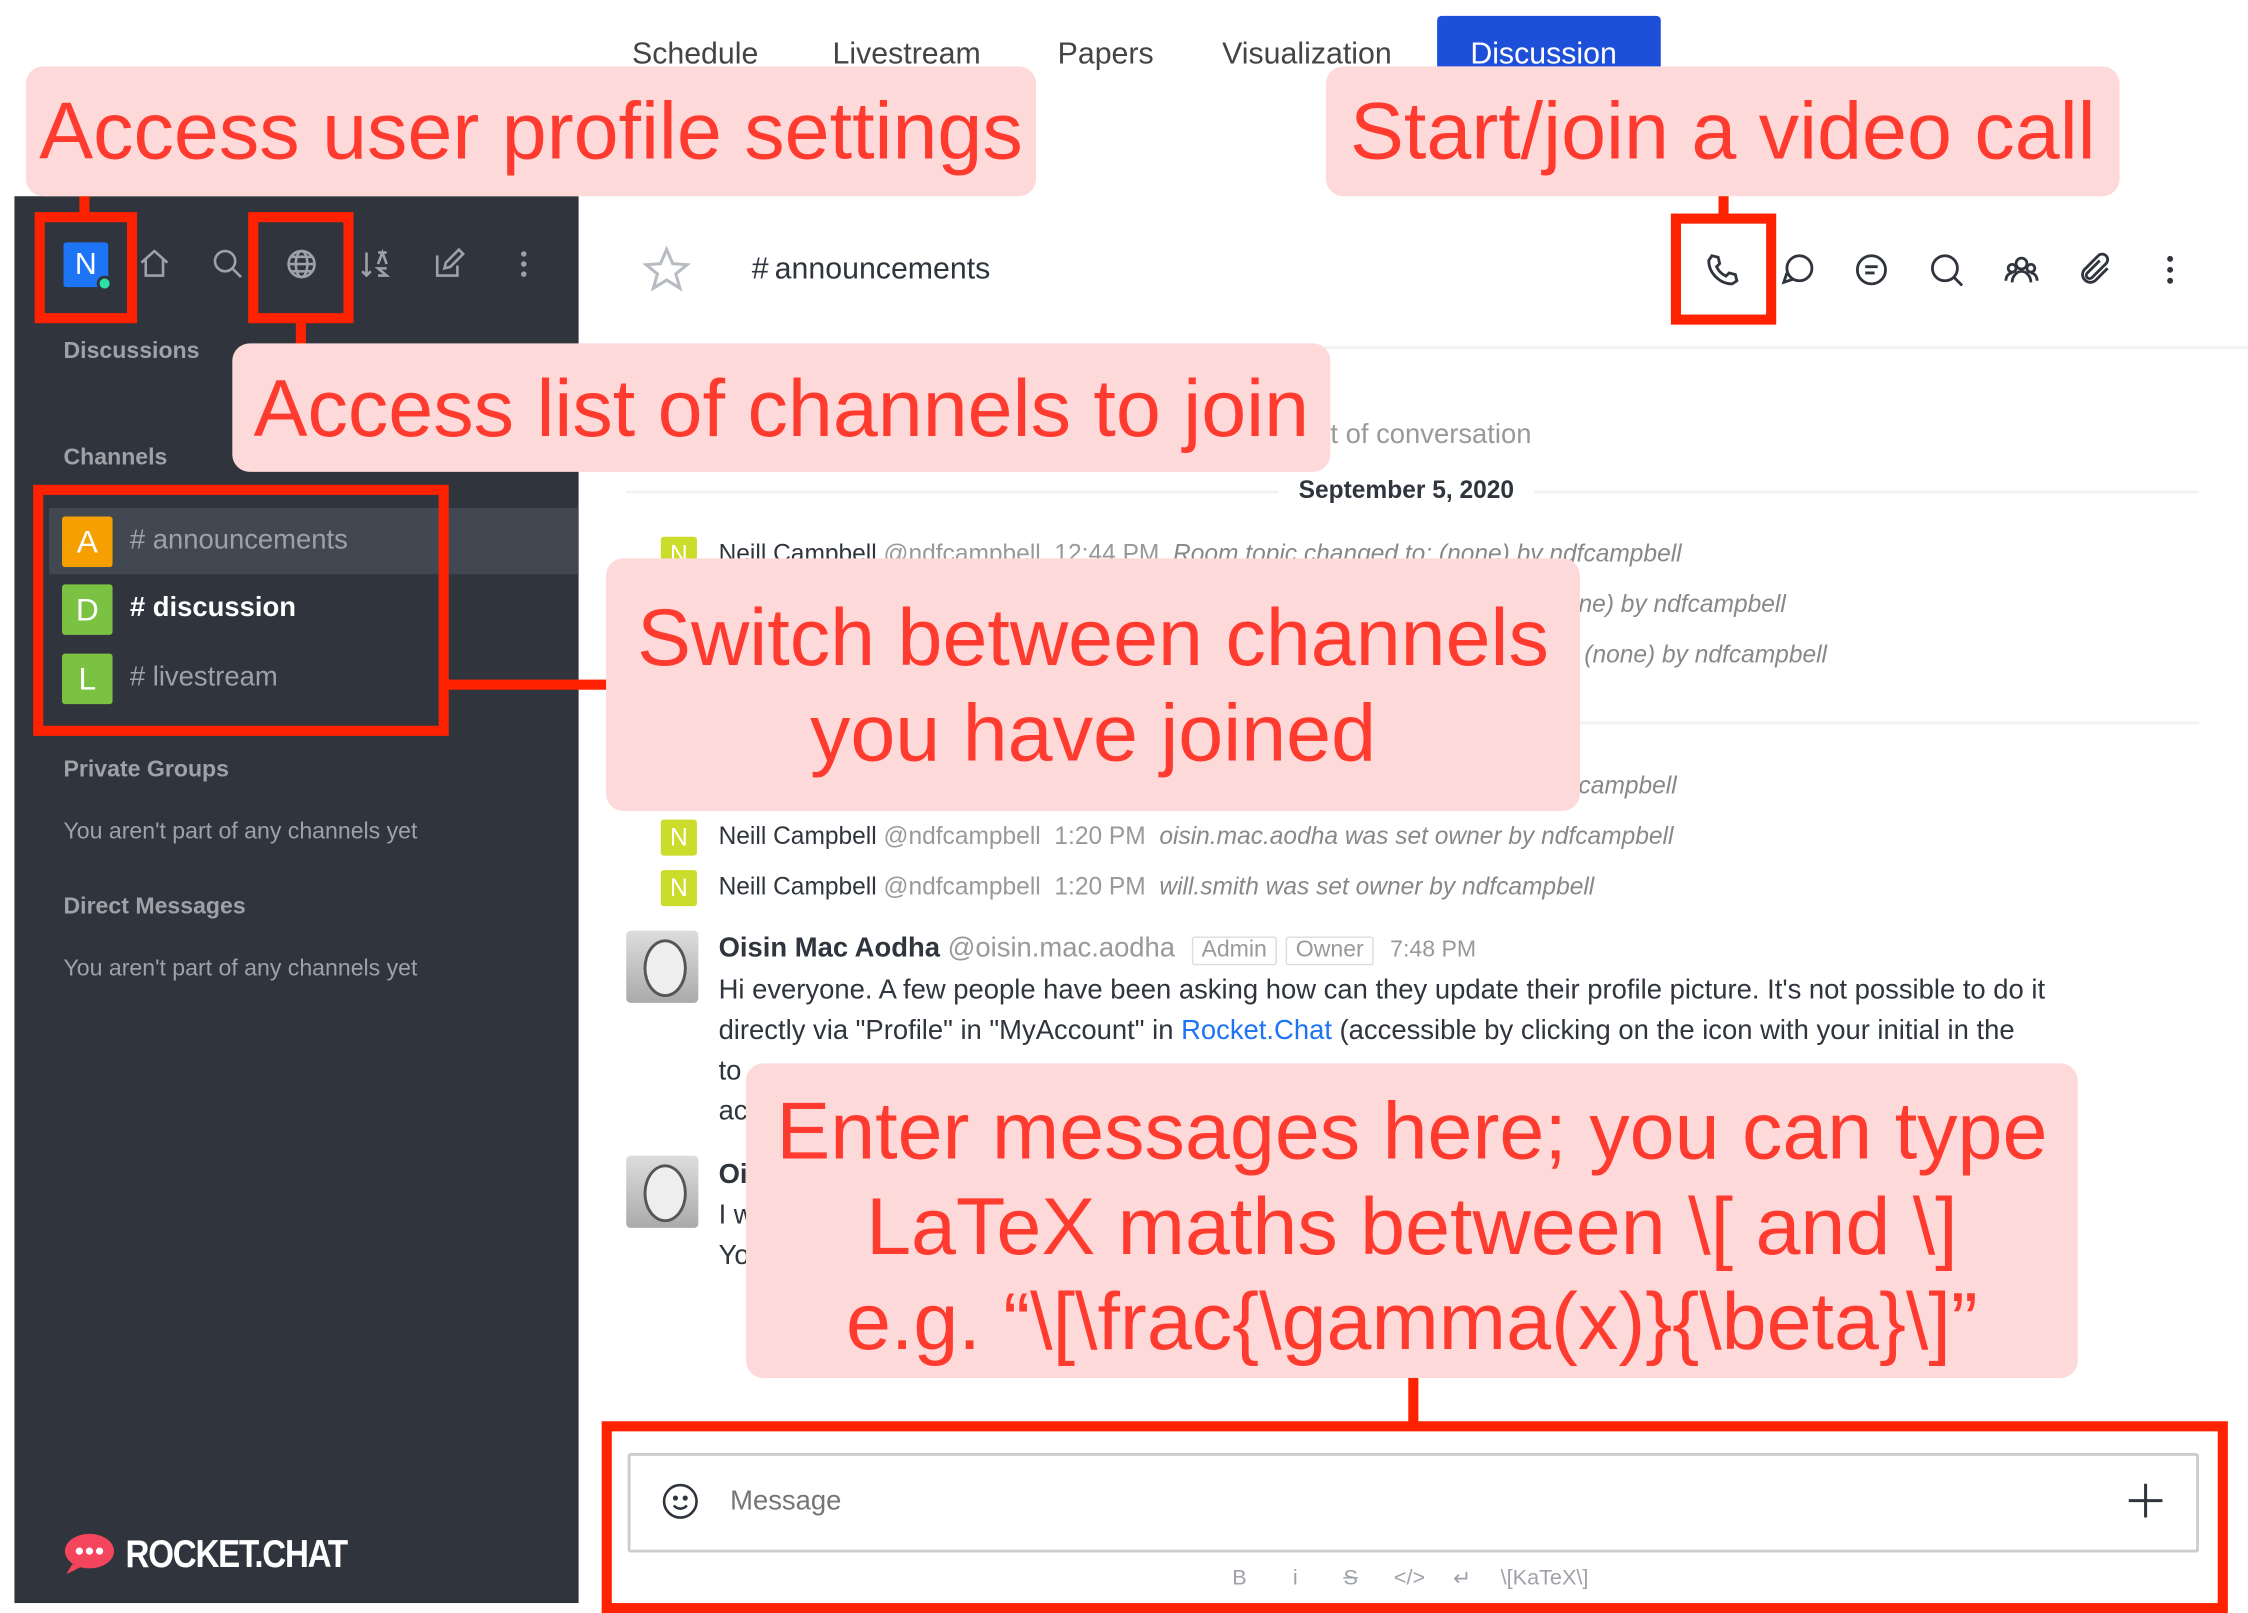  What do you see at coordinates (730, 1071) in the screenshot?
I see `message-text: to` at bounding box center [730, 1071].